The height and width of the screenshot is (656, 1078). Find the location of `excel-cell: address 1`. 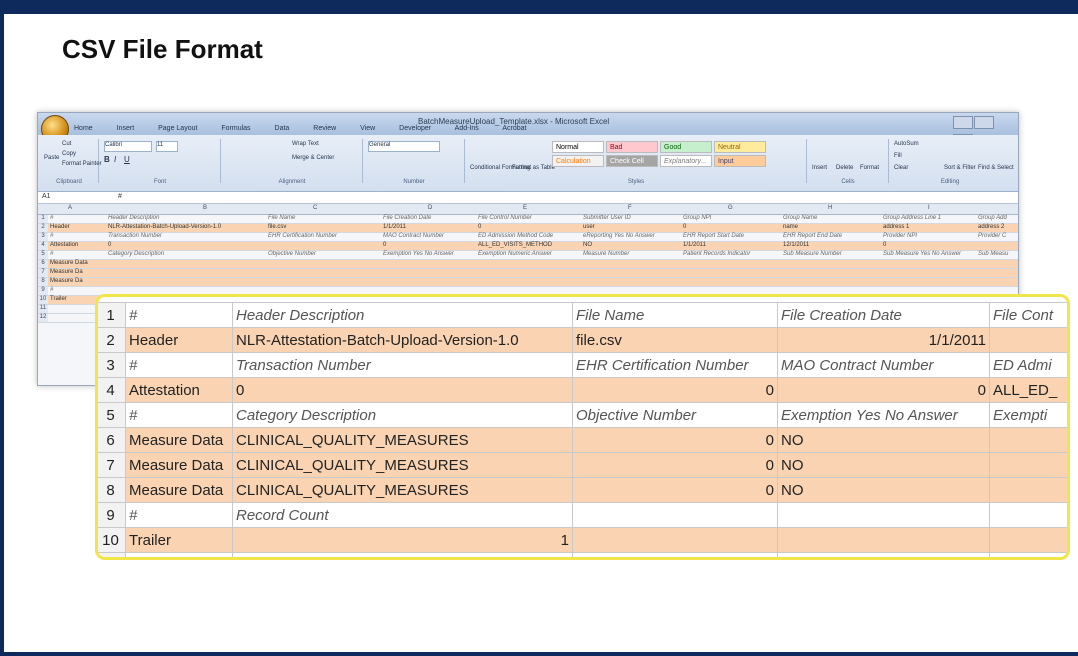

excel-cell: address 1 is located at coordinates (896, 227).